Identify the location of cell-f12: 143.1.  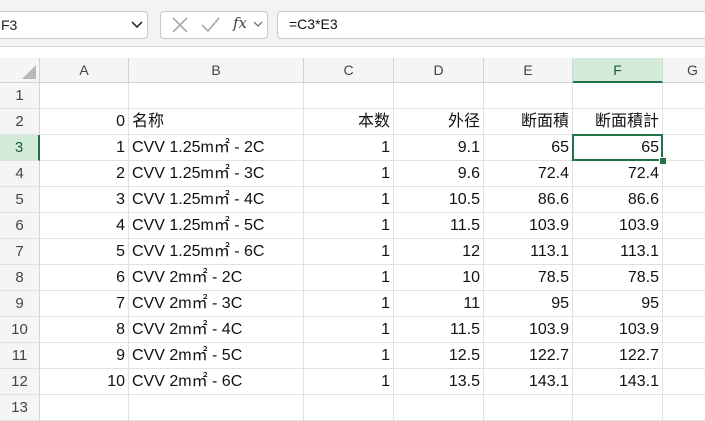
(618, 382).